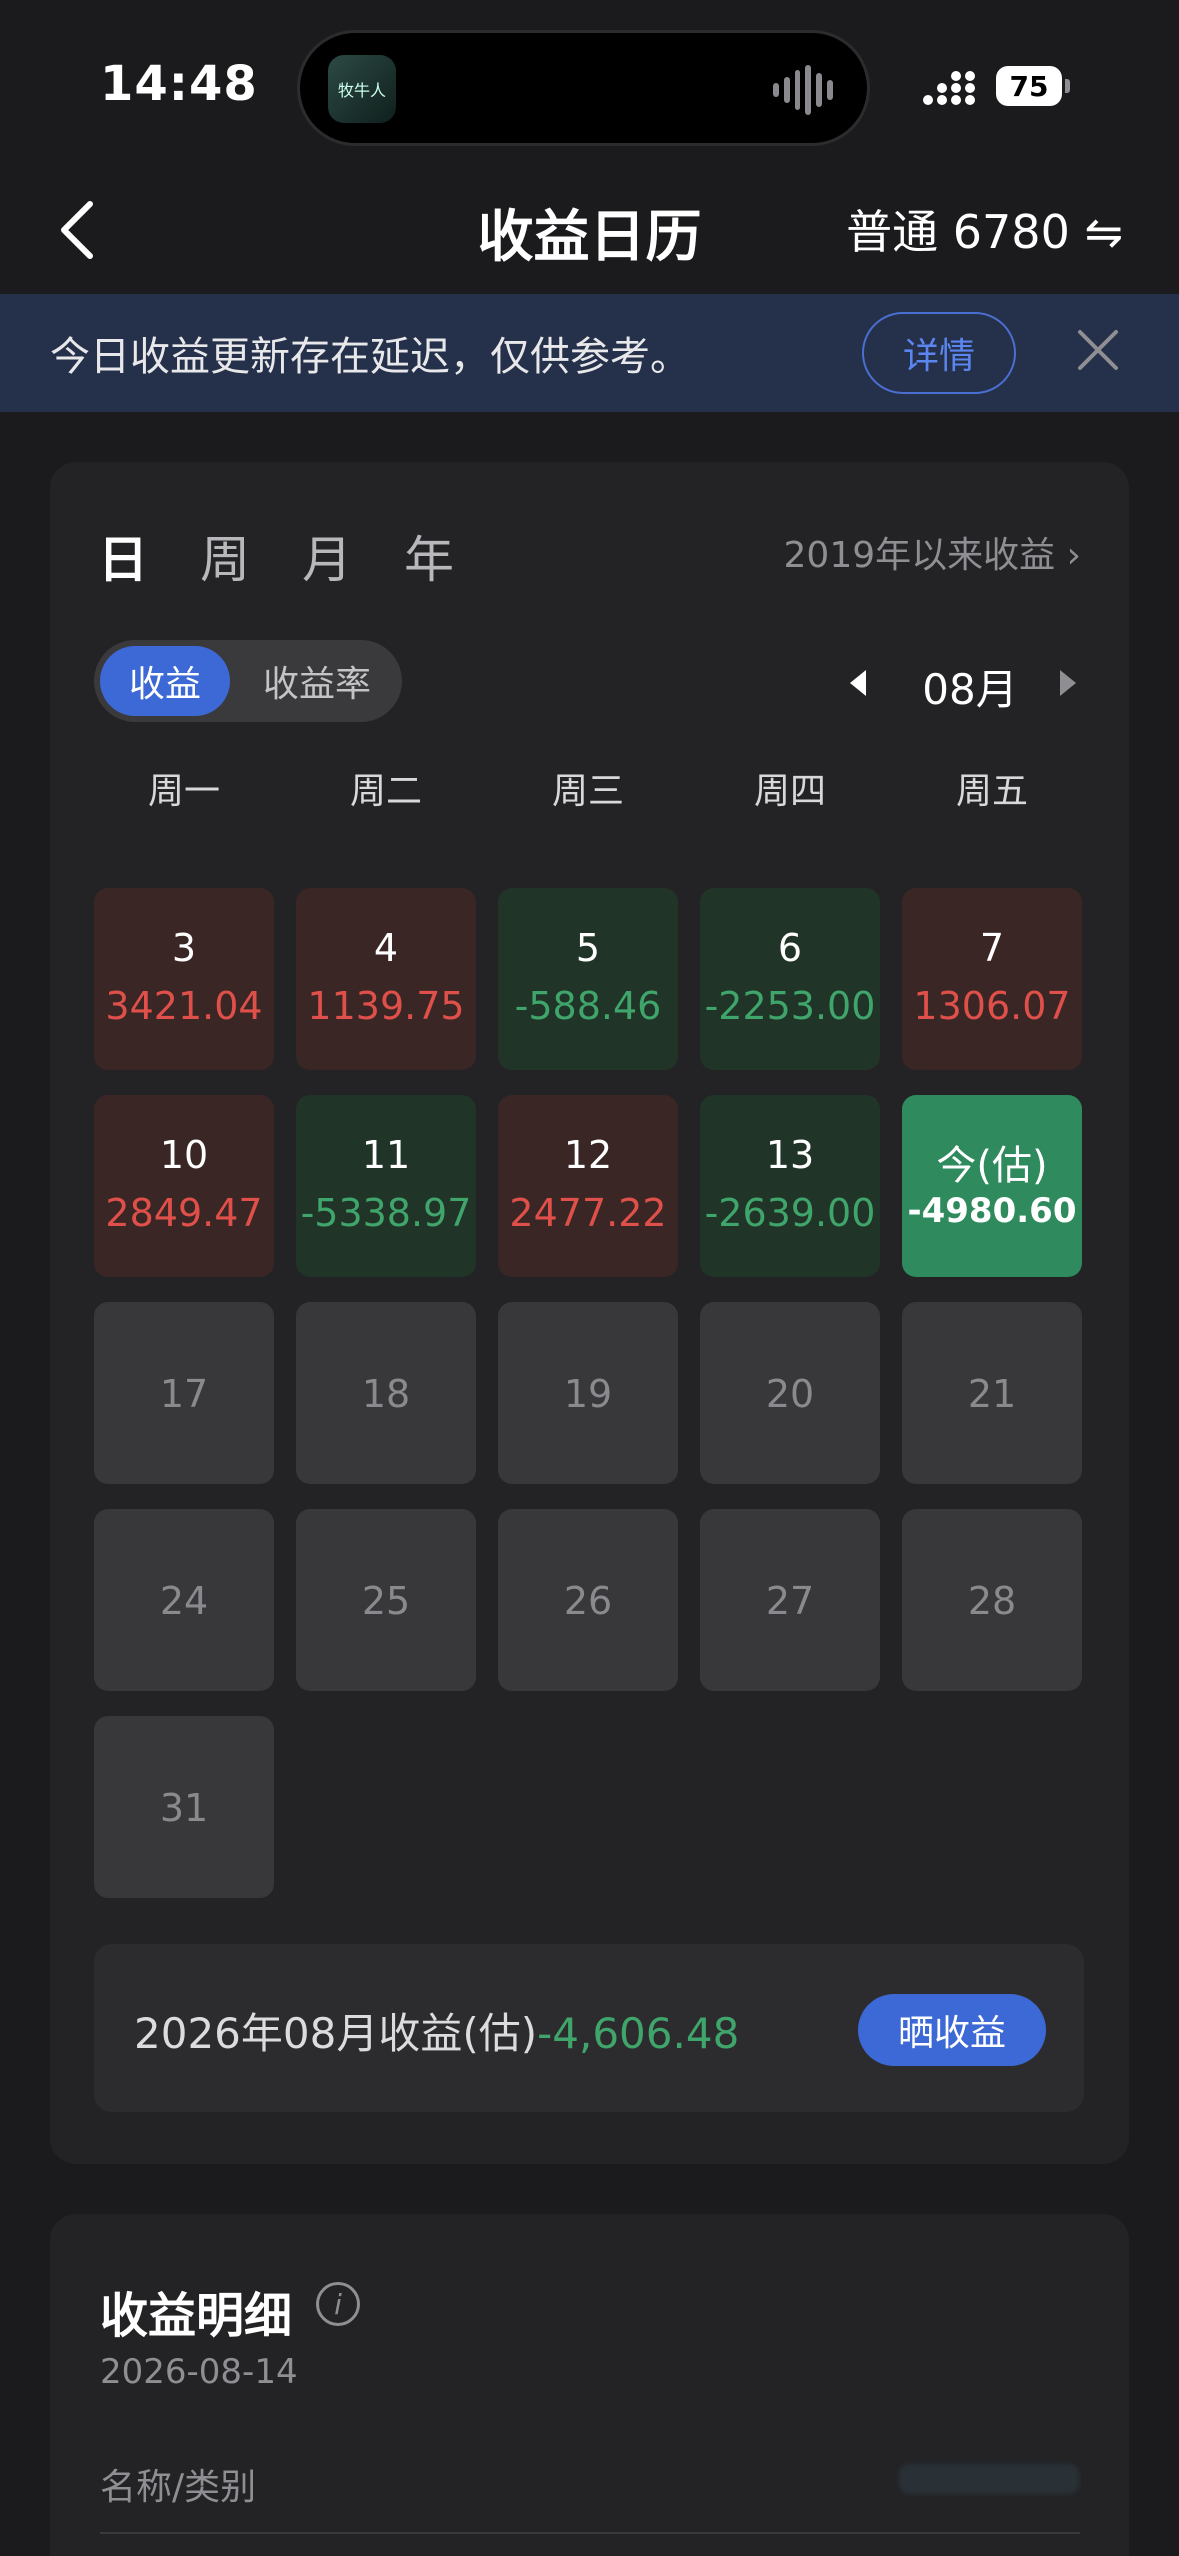  Describe the element at coordinates (199, 2372) in the screenshot. I see `details-date: 2026-08-14` at that location.